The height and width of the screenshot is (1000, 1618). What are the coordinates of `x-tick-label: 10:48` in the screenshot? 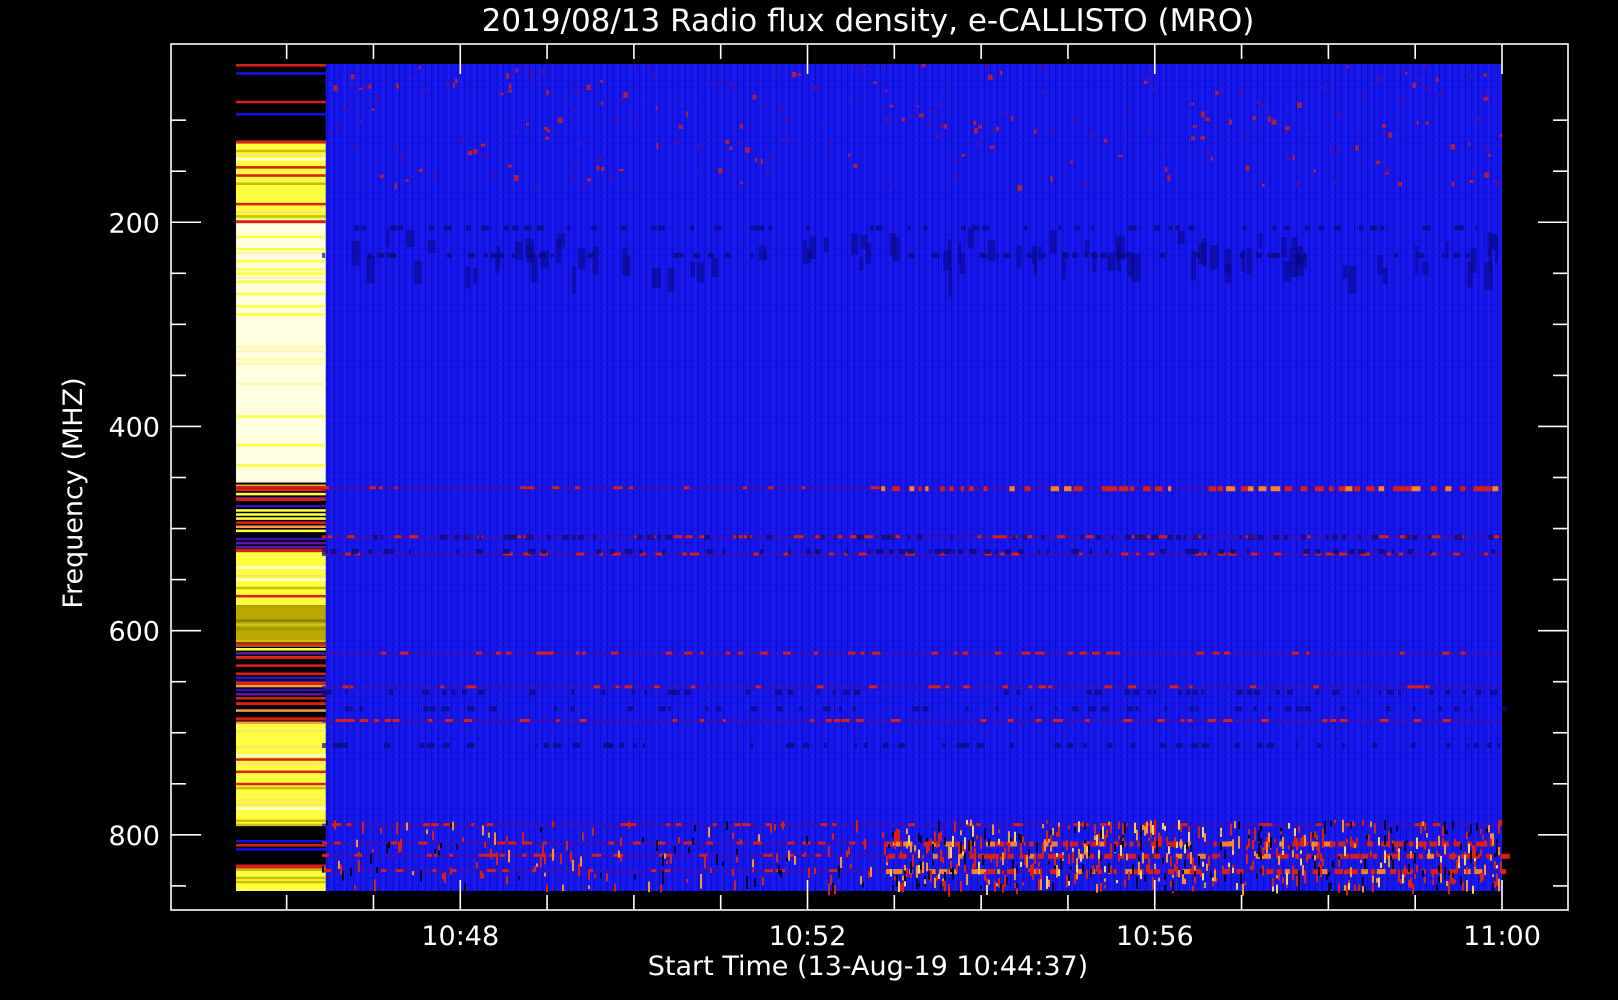 It's located at (460, 936).